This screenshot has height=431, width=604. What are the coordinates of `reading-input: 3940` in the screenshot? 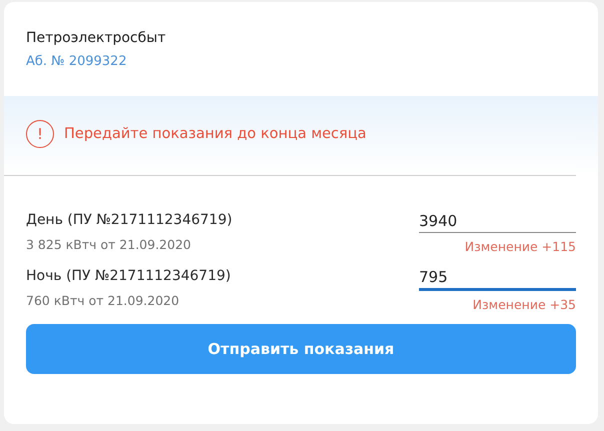 It's located at (497, 222).